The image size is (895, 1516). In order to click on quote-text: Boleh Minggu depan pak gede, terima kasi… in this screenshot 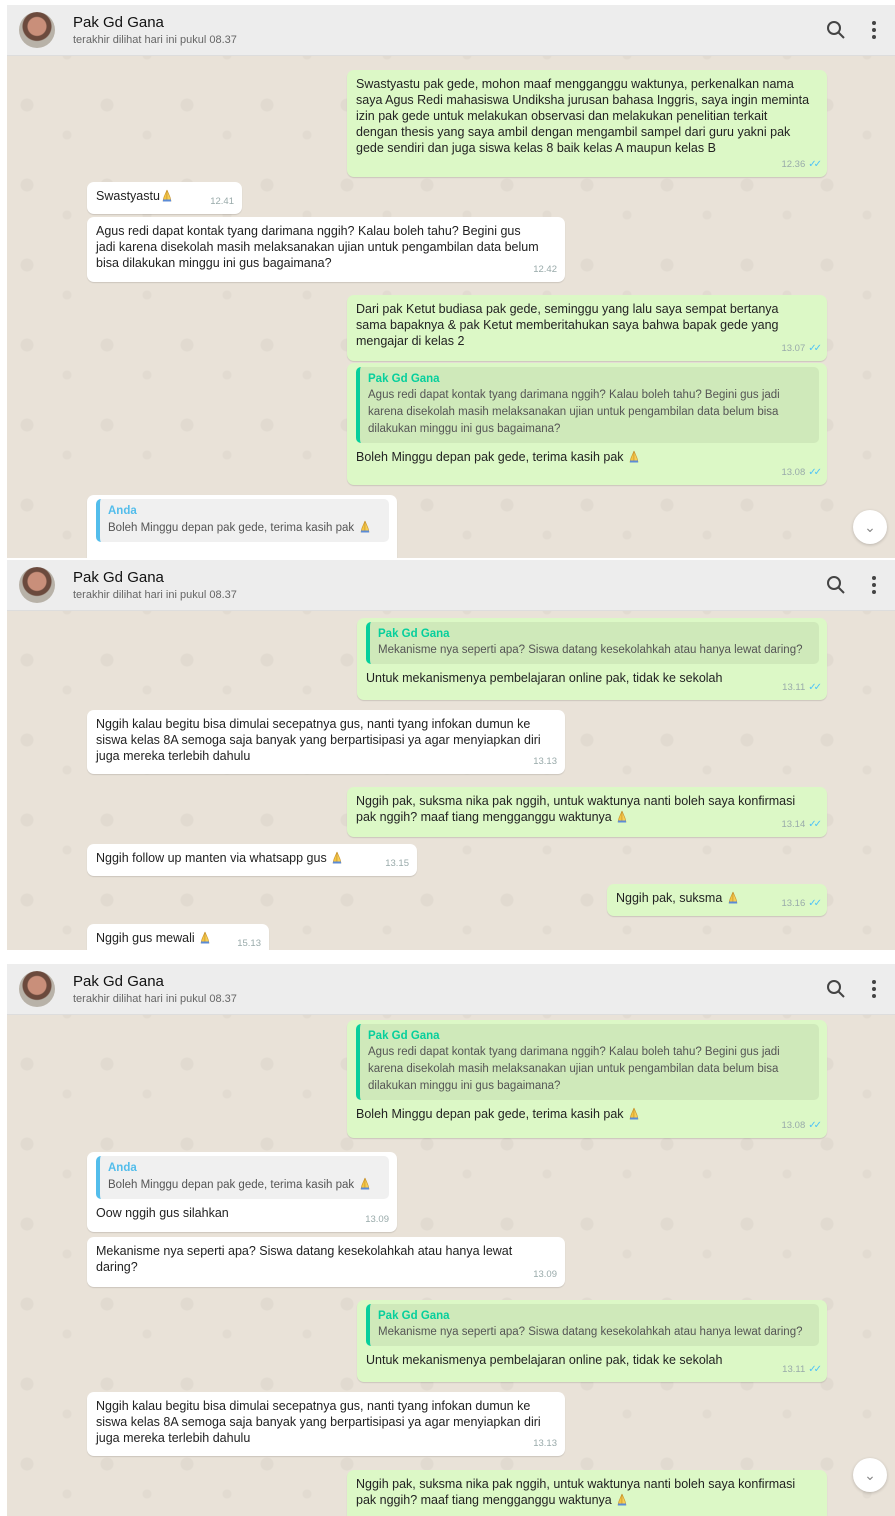, I will do `click(231, 528)`.